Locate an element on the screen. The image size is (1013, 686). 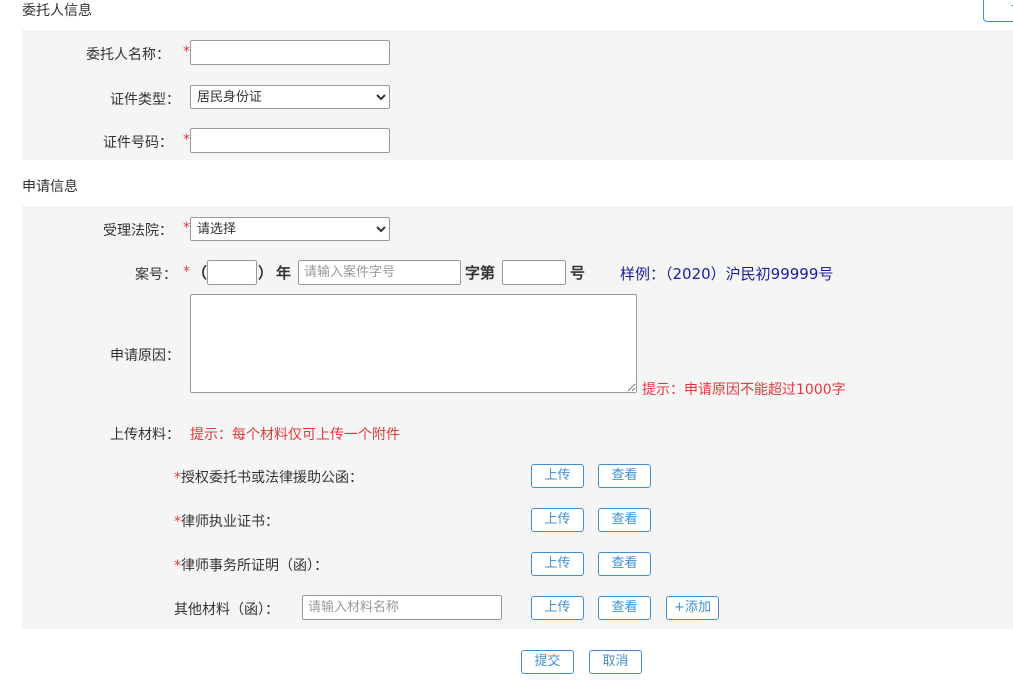
client-name-required-mark: * is located at coordinates (186, 52).